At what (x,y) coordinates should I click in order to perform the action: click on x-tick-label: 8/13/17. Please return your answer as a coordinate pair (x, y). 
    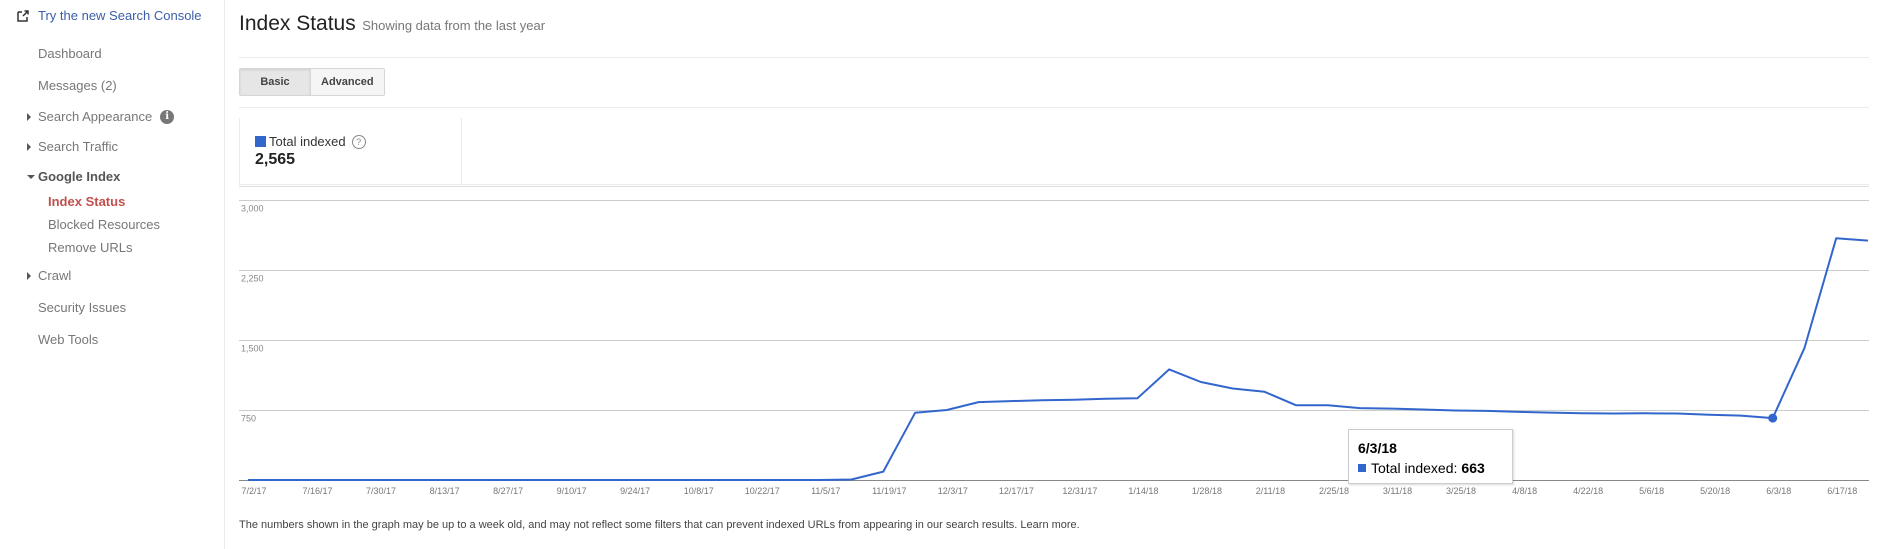
    Looking at the image, I should click on (445, 491).